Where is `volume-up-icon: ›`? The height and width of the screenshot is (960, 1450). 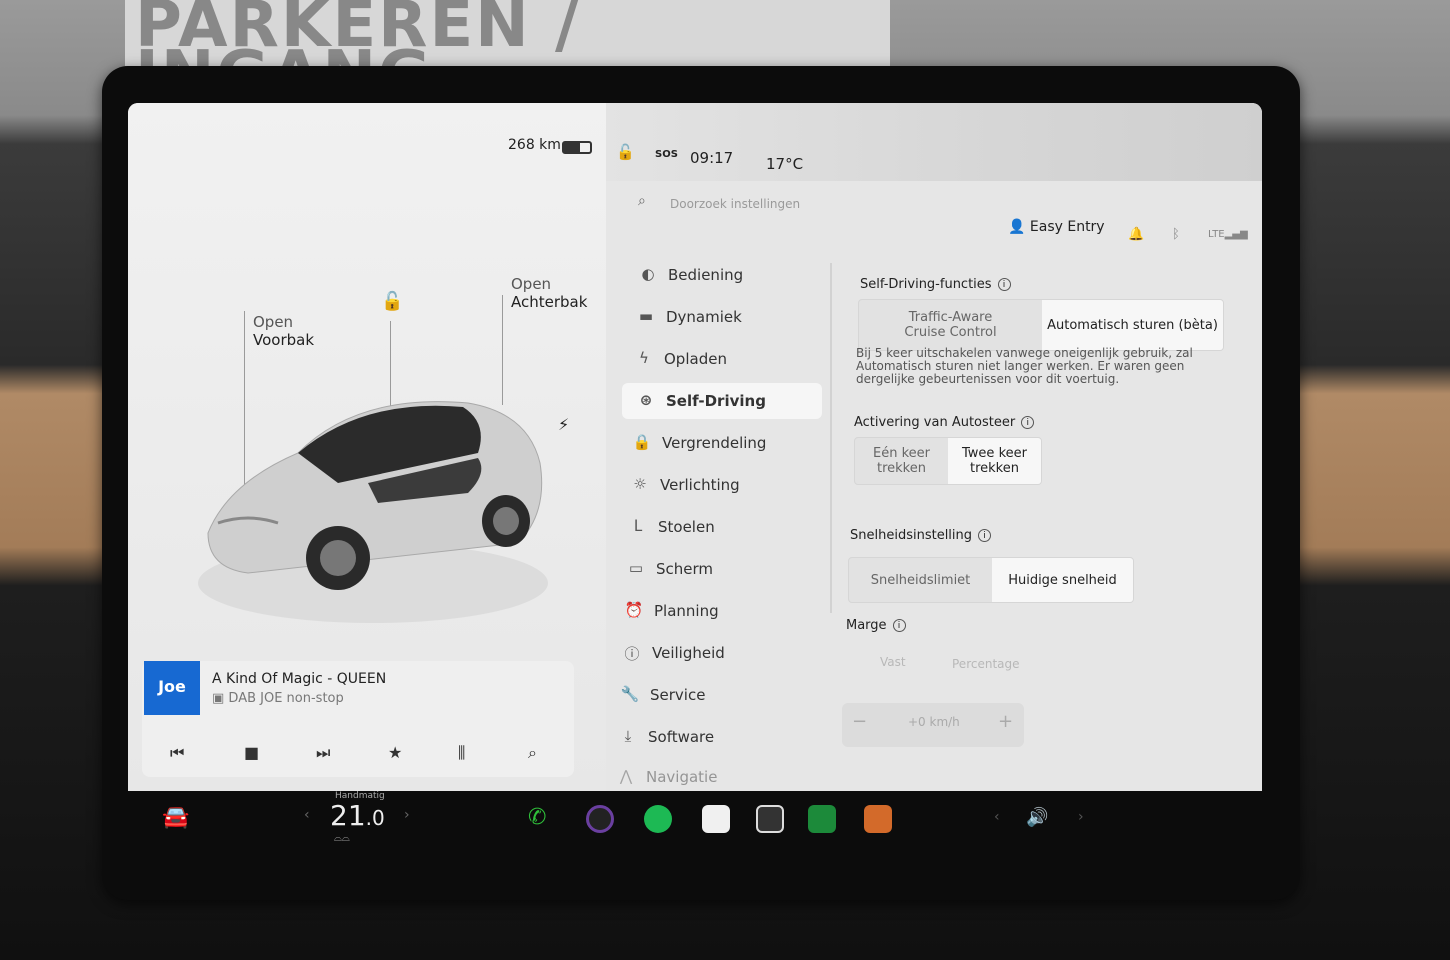 volume-up-icon: › is located at coordinates (1081, 817).